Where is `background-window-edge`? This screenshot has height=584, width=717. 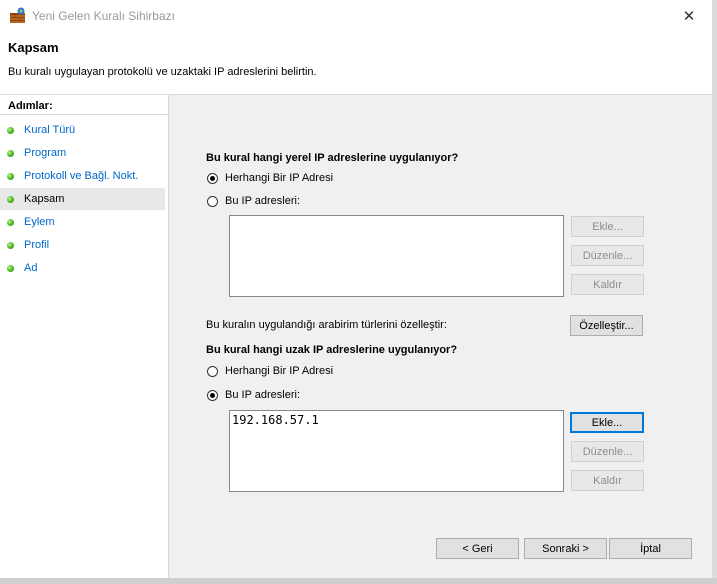 background-window-edge is located at coordinates (714, 292).